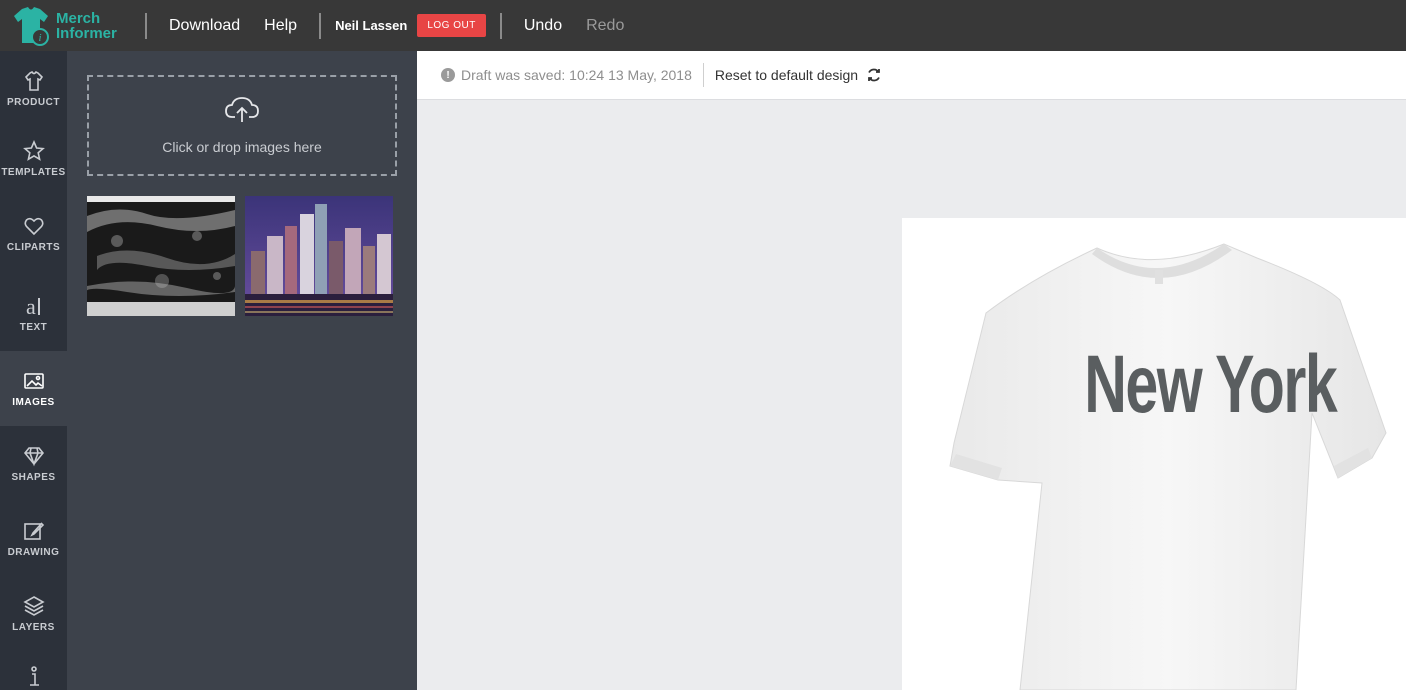  I want to click on shirt-icon, so click(34, 81).